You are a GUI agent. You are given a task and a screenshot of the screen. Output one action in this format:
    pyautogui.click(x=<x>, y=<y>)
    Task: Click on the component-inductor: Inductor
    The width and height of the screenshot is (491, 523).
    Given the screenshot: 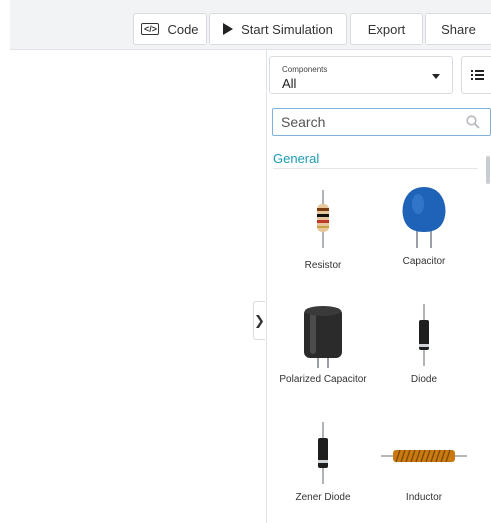 What is the action you would take?
    pyautogui.click(x=424, y=463)
    